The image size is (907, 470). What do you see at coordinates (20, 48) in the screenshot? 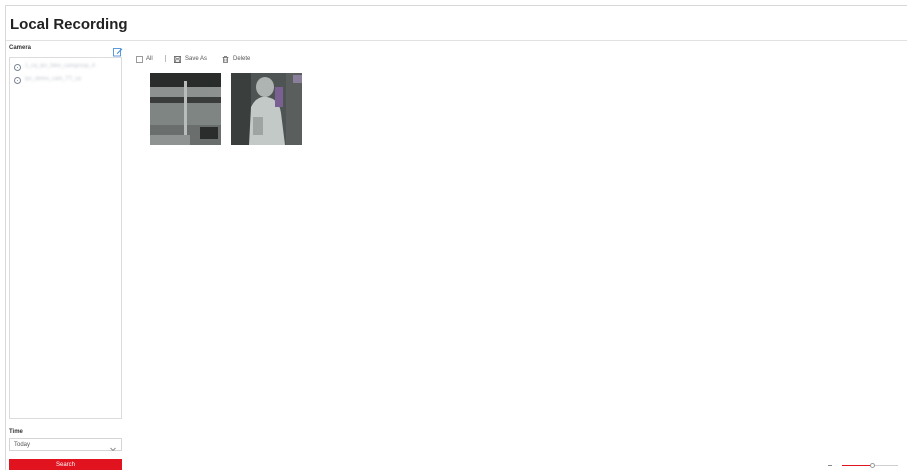
I see `camera-label: Camera` at bounding box center [20, 48].